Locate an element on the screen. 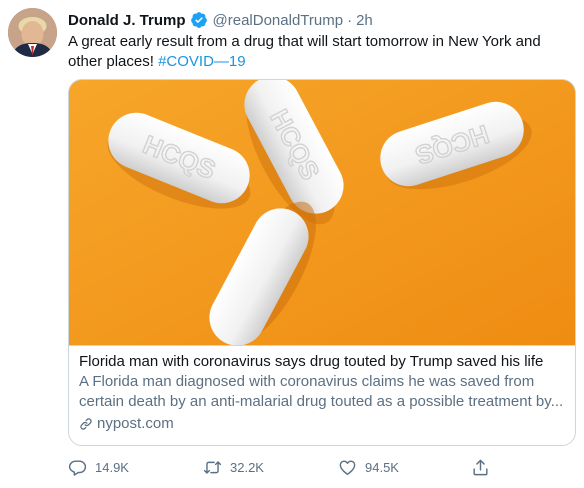 The width and height of the screenshot is (584, 488). card-domain-text: nypost.com is located at coordinates (135, 423).